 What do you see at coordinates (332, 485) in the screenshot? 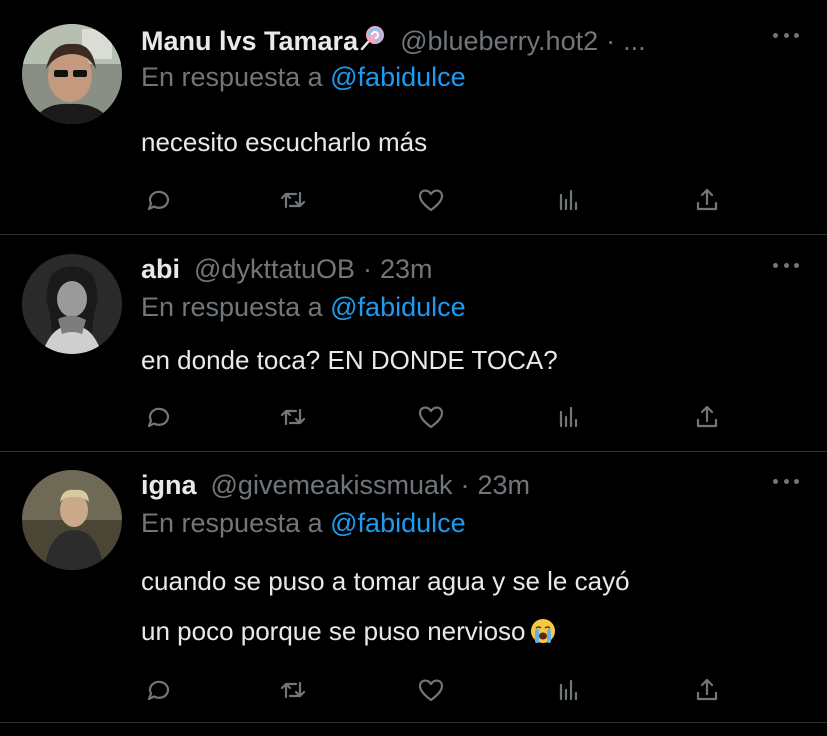
I see `user-handle: @givemeakissmuak` at bounding box center [332, 485].